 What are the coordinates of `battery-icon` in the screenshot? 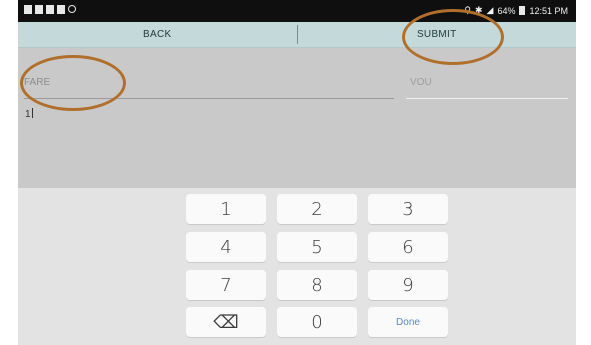 It's located at (522, 10).